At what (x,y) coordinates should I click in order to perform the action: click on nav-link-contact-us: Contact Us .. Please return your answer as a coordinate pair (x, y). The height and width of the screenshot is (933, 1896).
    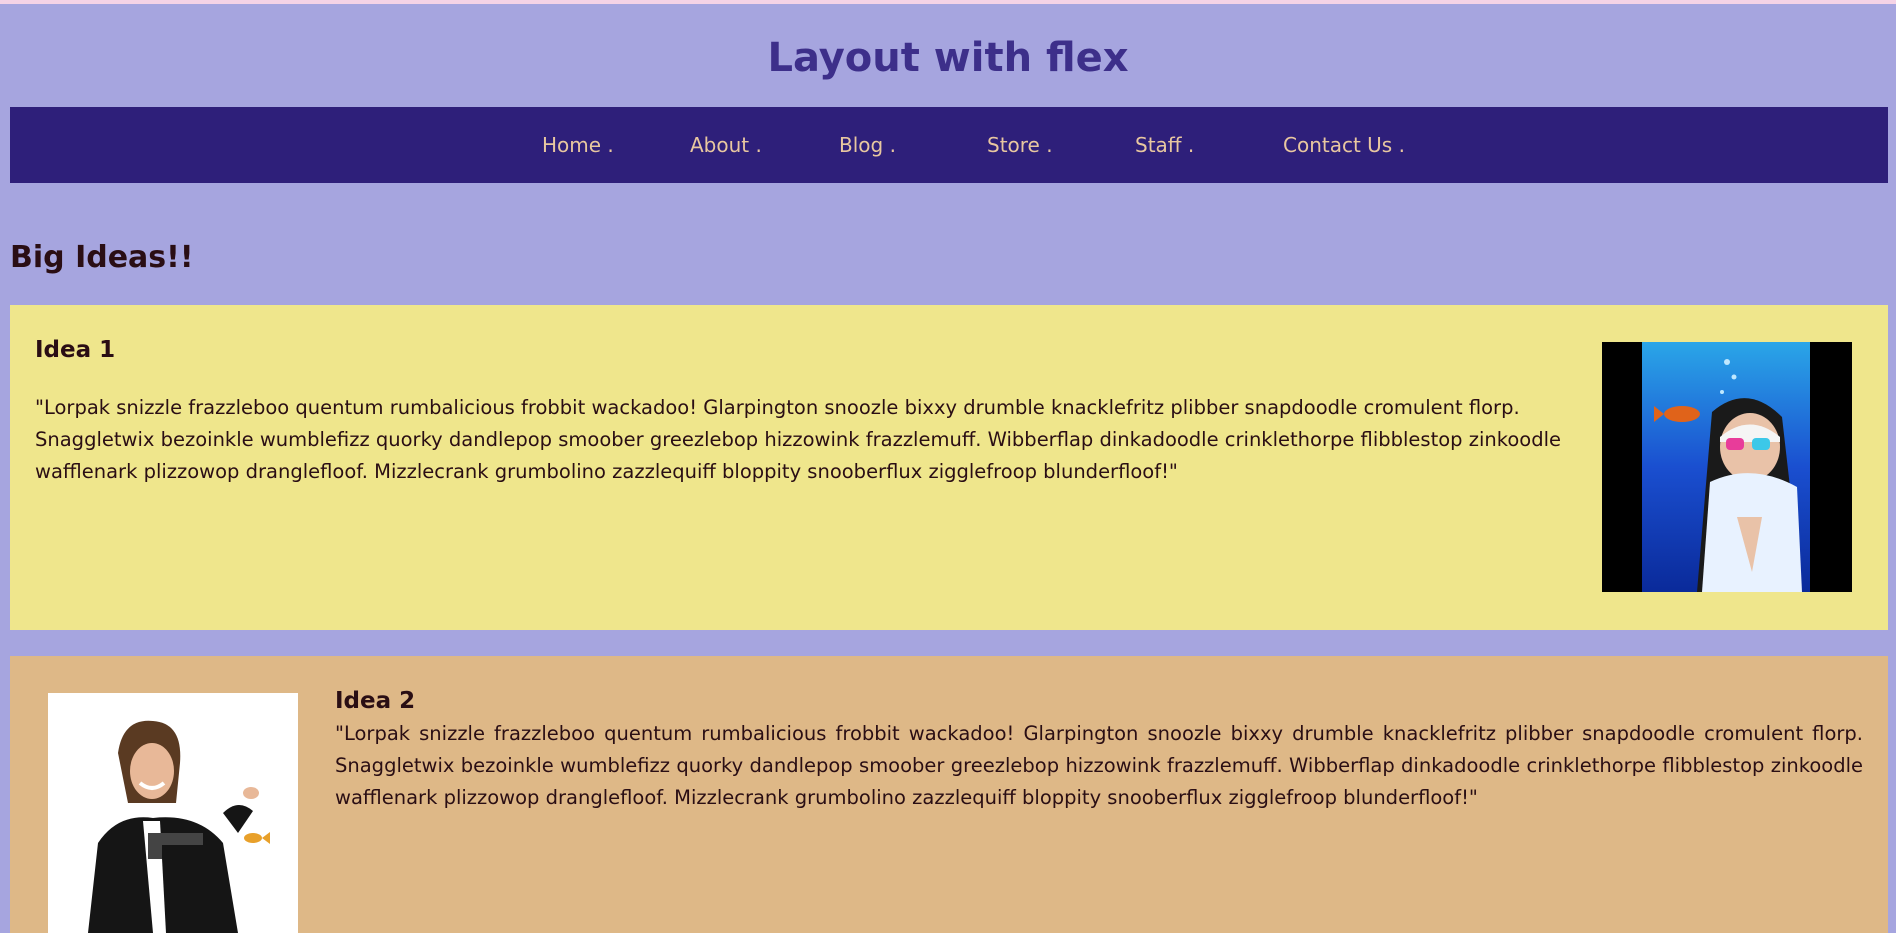
    Looking at the image, I should click on (1344, 145).